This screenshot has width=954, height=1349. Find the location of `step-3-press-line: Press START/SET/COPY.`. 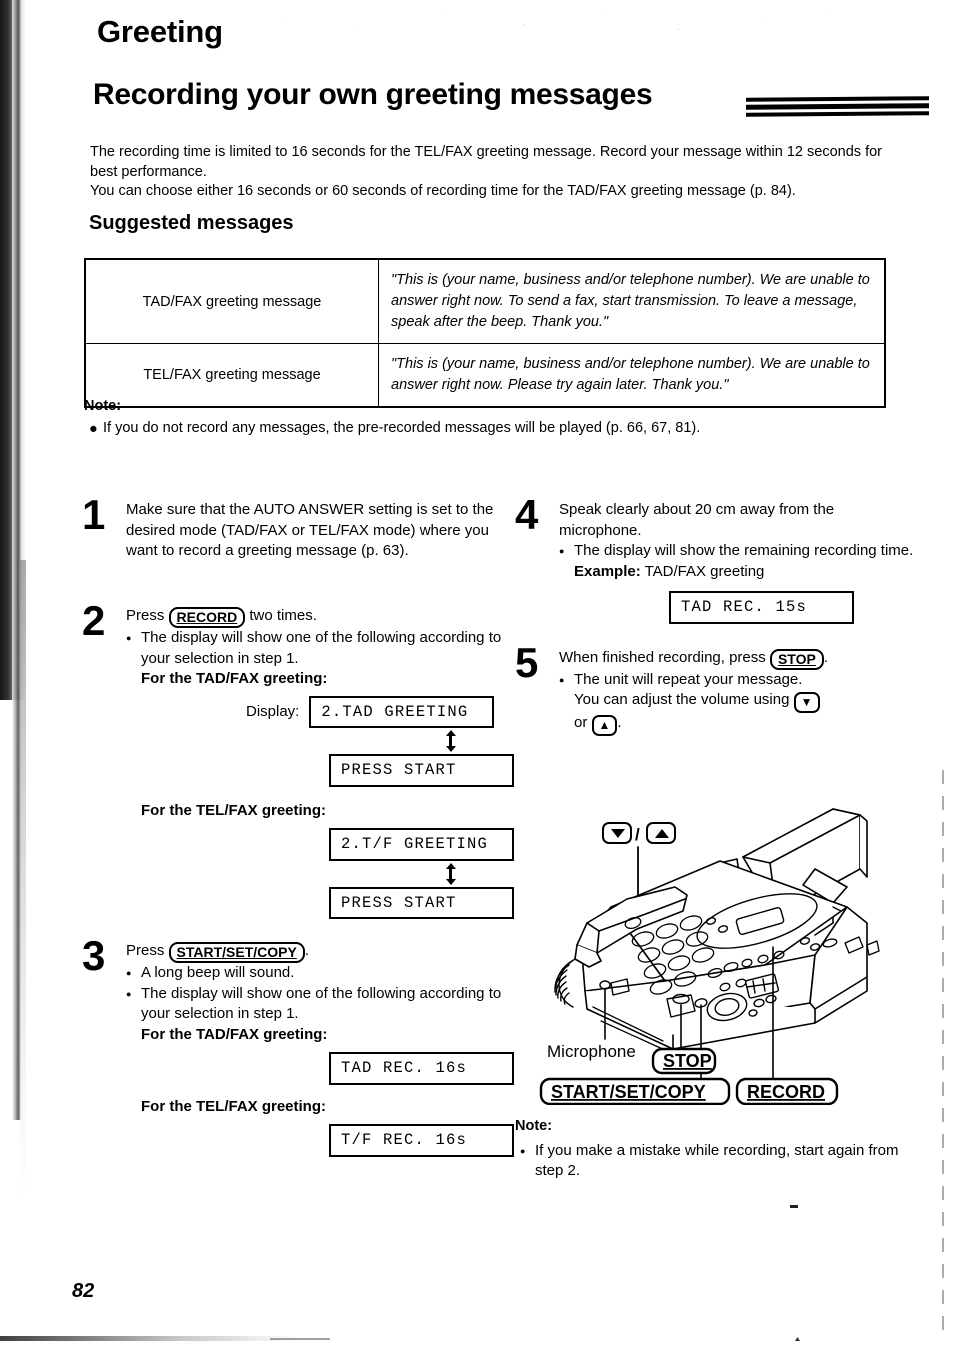

step-3-press-line: Press START/SET/COPY. is located at coordinates (314, 952).